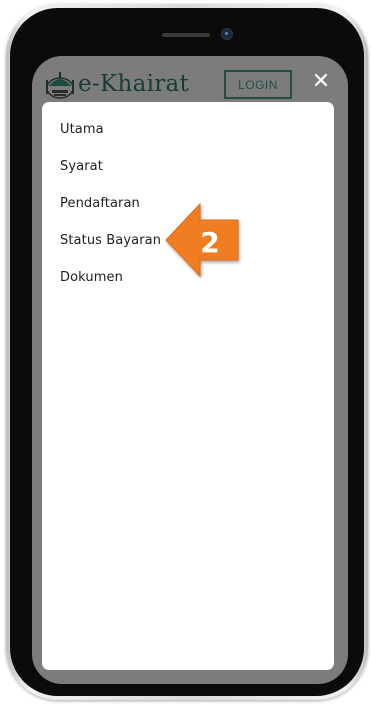  I want to click on menu-item-syarat: Syarat, so click(81, 166).